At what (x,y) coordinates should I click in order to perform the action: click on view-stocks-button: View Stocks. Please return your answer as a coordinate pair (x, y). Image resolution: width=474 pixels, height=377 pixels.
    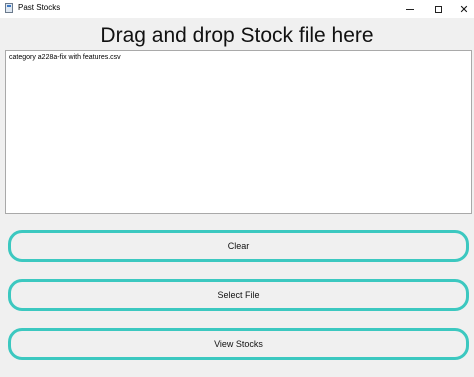
    Looking at the image, I should click on (238, 344).